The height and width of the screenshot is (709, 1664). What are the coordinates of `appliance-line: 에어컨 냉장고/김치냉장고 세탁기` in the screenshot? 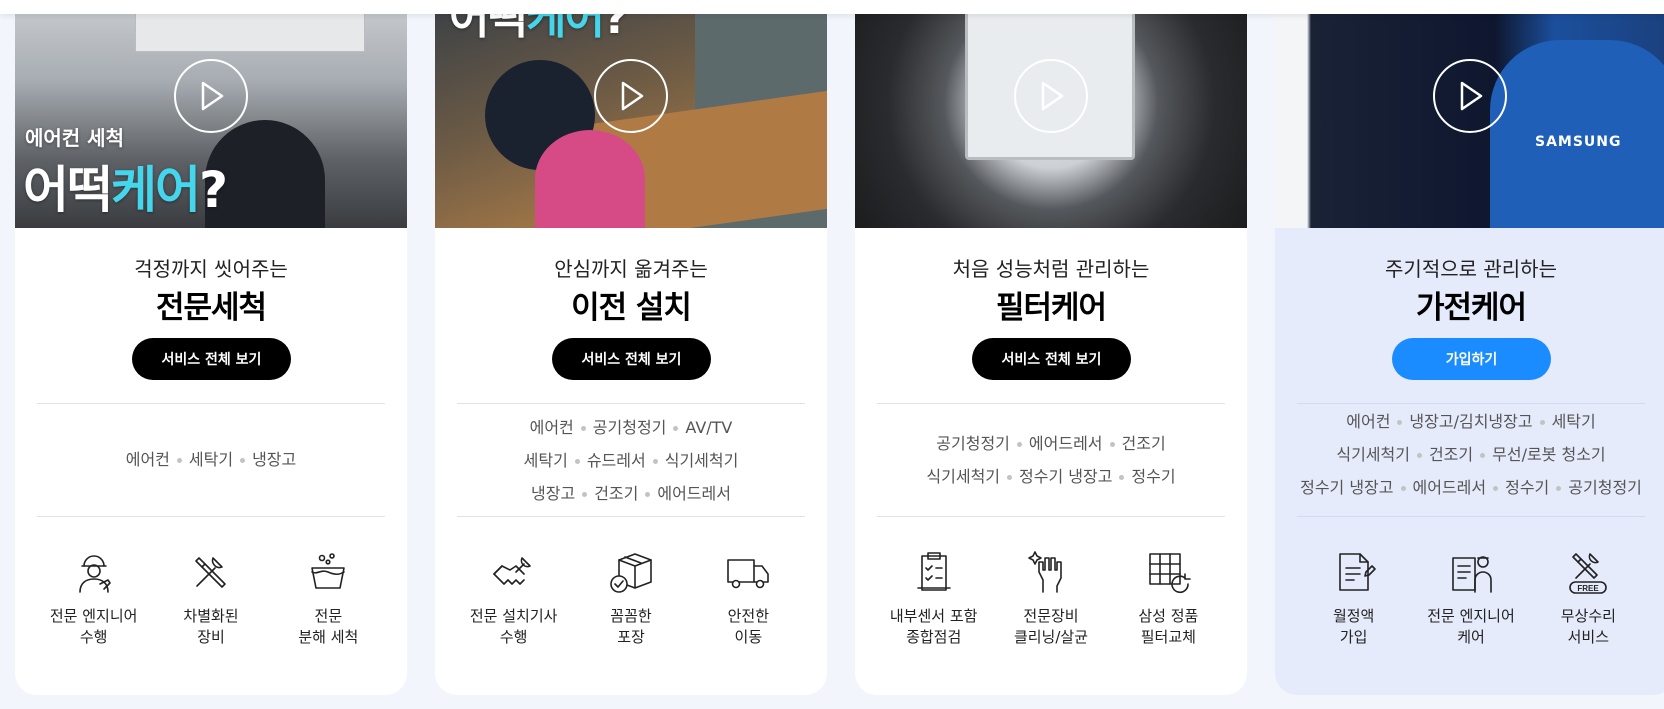 It's located at (1469, 421).